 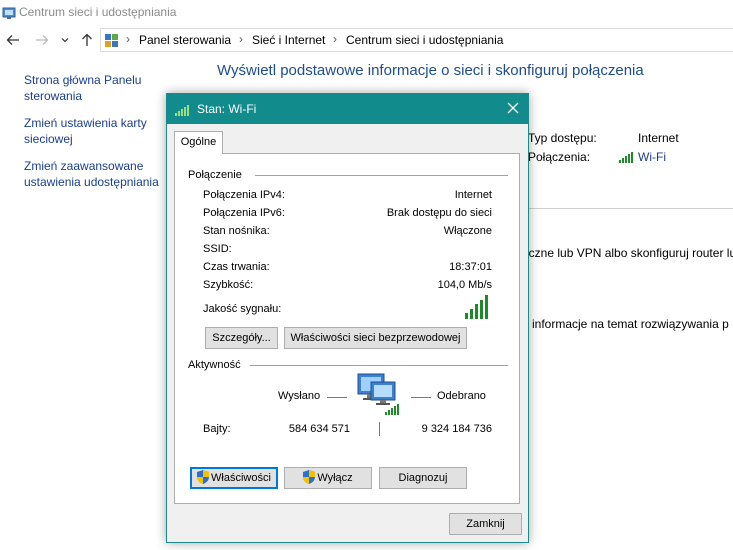 What do you see at coordinates (236, 267) in the screenshot?
I see `duration-label: Czas trwania:` at bounding box center [236, 267].